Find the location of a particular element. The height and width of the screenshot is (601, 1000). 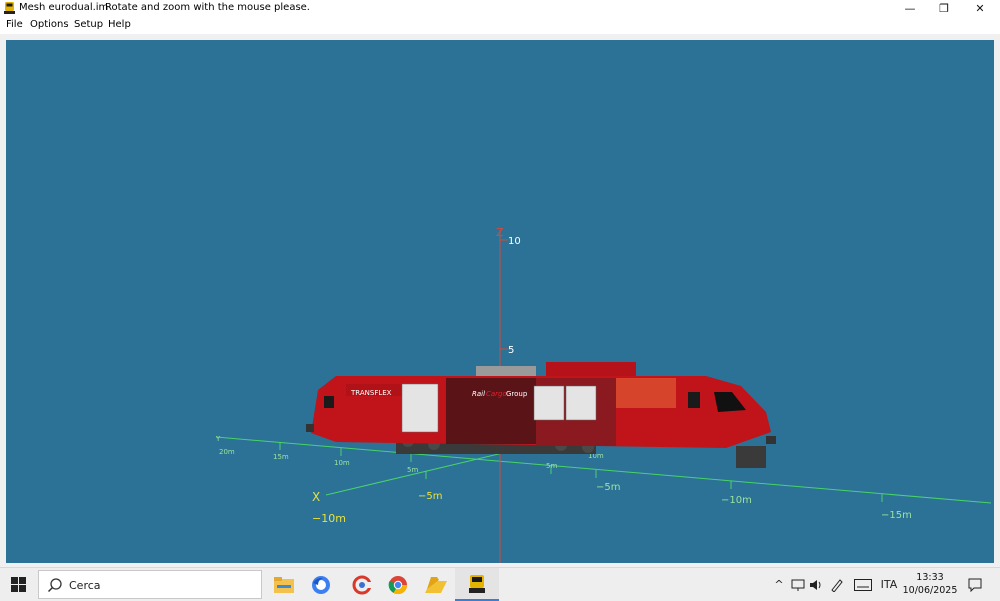

language-label: ITA is located at coordinates (889, 584).